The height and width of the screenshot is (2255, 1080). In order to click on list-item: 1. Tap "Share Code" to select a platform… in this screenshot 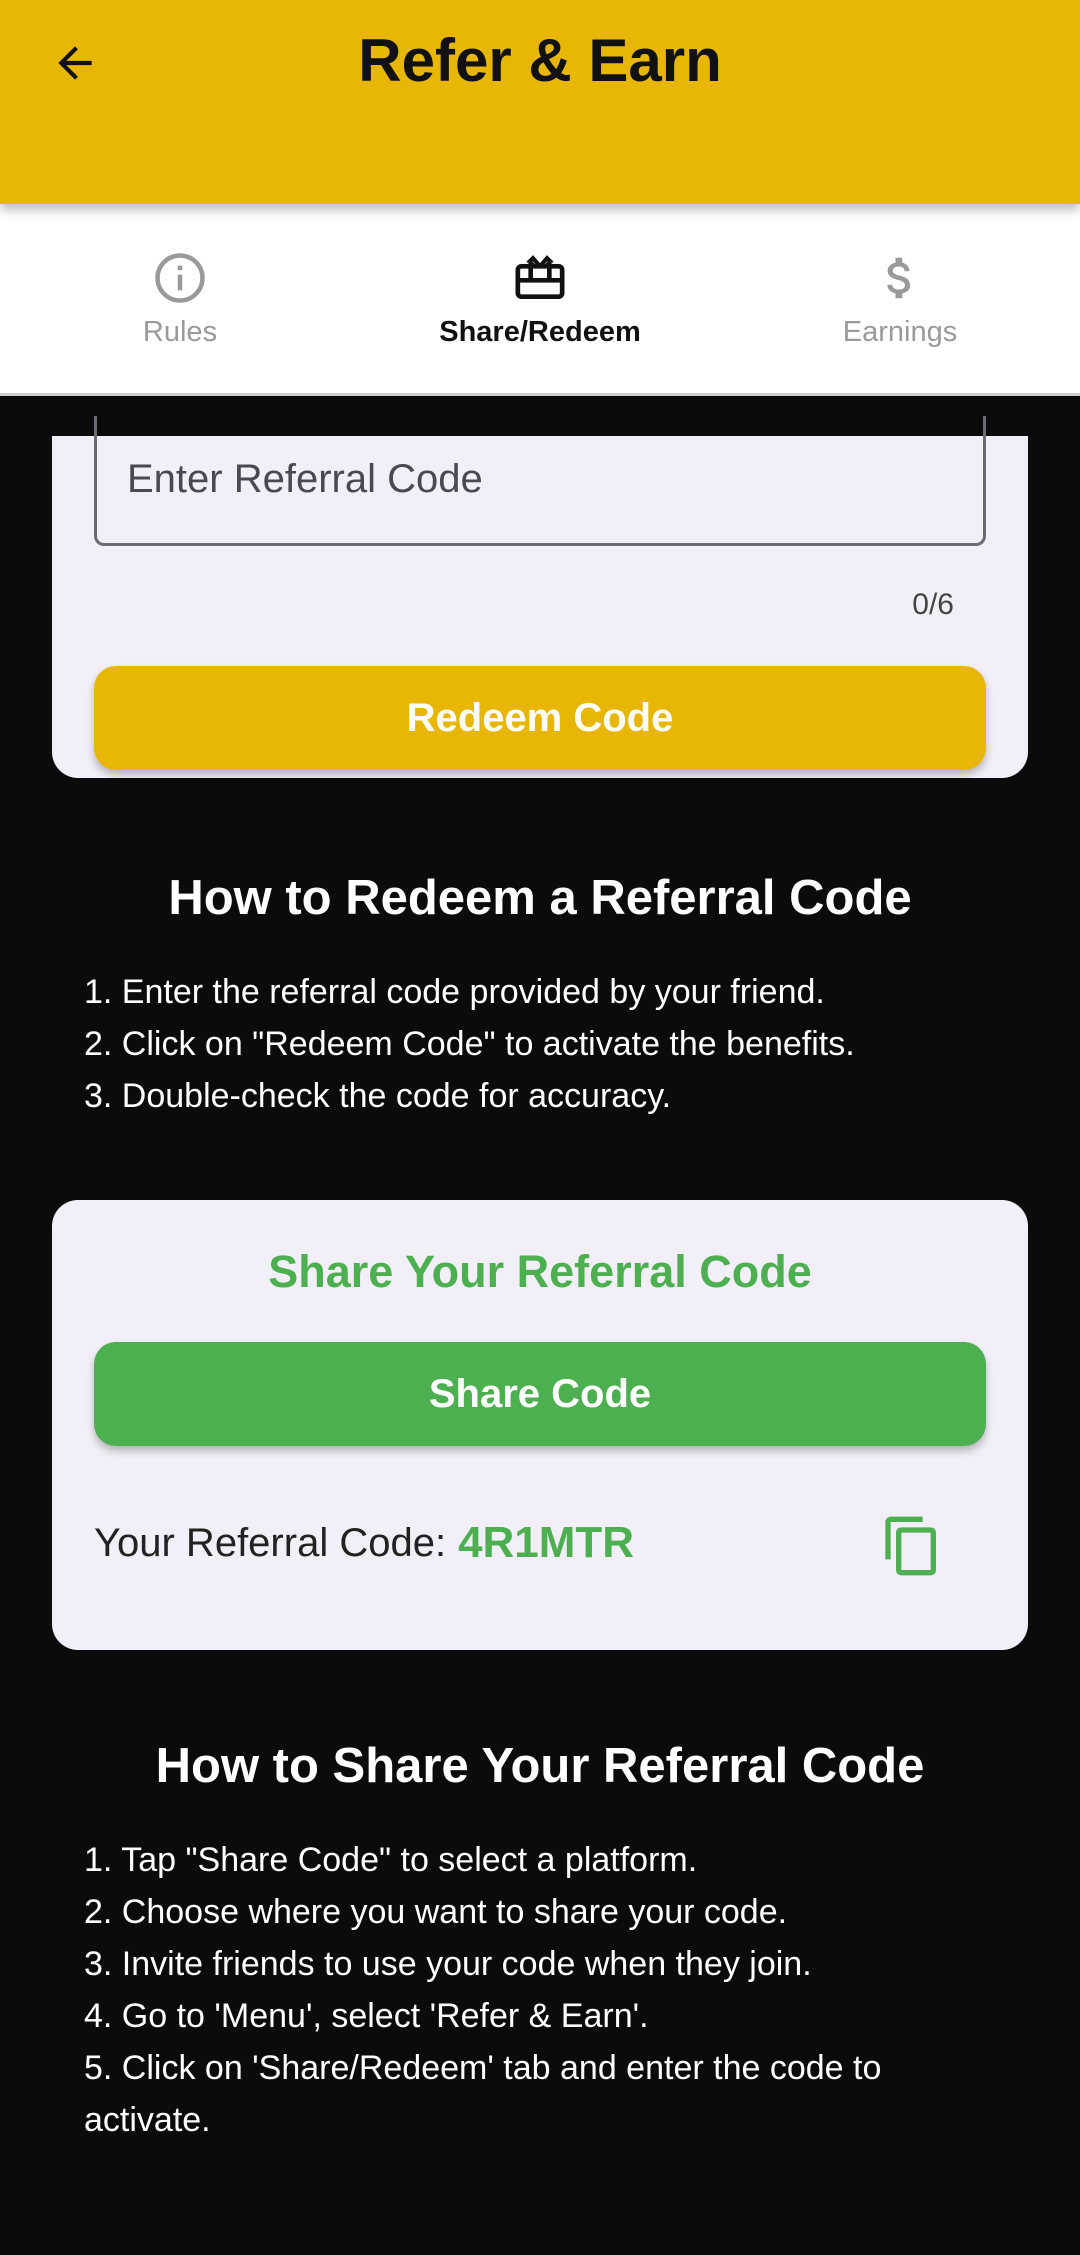, I will do `click(391, 1860)`.